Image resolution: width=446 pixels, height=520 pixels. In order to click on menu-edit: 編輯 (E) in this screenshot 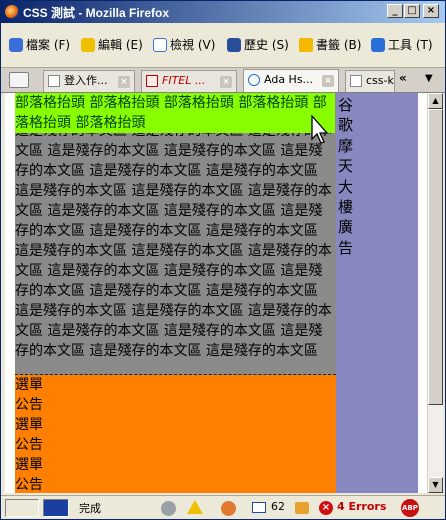, I will do `click(112, 45)`.